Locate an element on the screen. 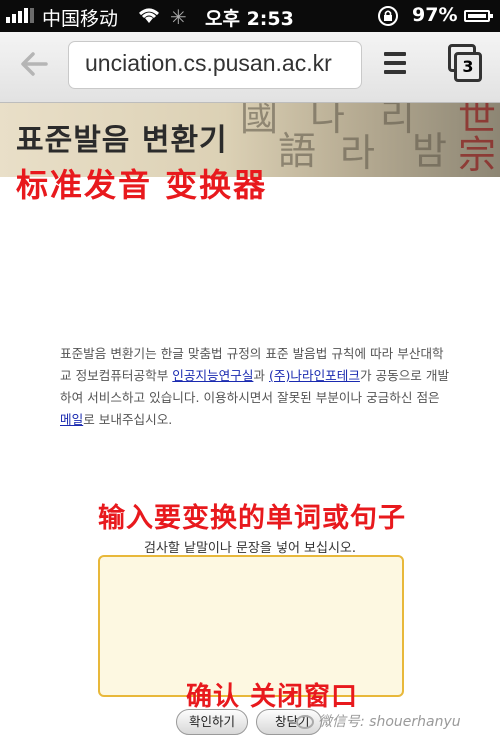 Image resolution: width=500 pixels, height=750 pixels. banner-decor: 라 is located at coordinates (357, 153).